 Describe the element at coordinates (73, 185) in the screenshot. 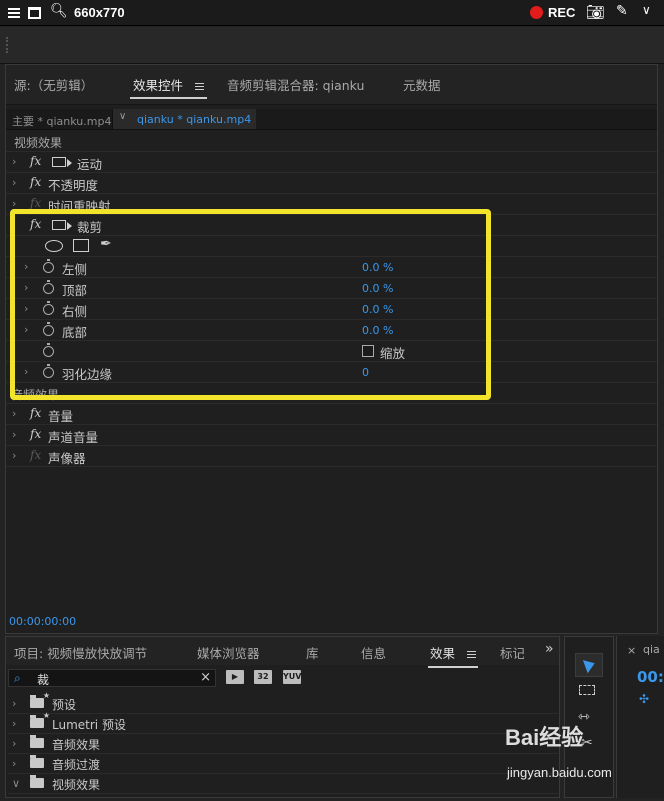

I see `effect-name-opacity: 不透明度` at that location.